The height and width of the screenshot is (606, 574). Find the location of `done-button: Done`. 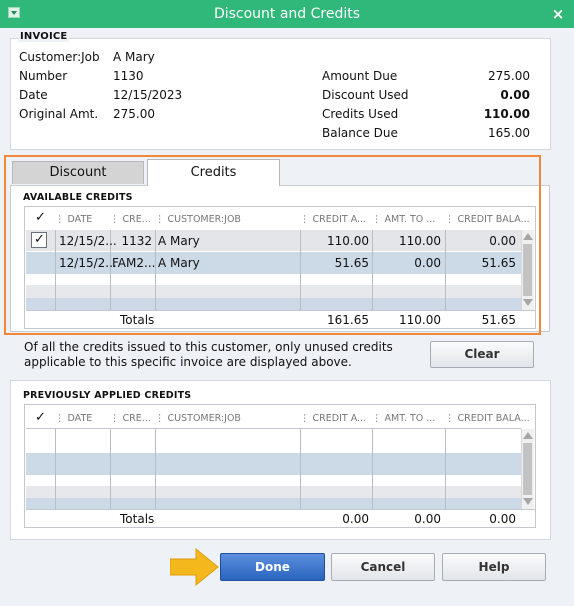

done-button: Done is located at coordinates (272, 567).